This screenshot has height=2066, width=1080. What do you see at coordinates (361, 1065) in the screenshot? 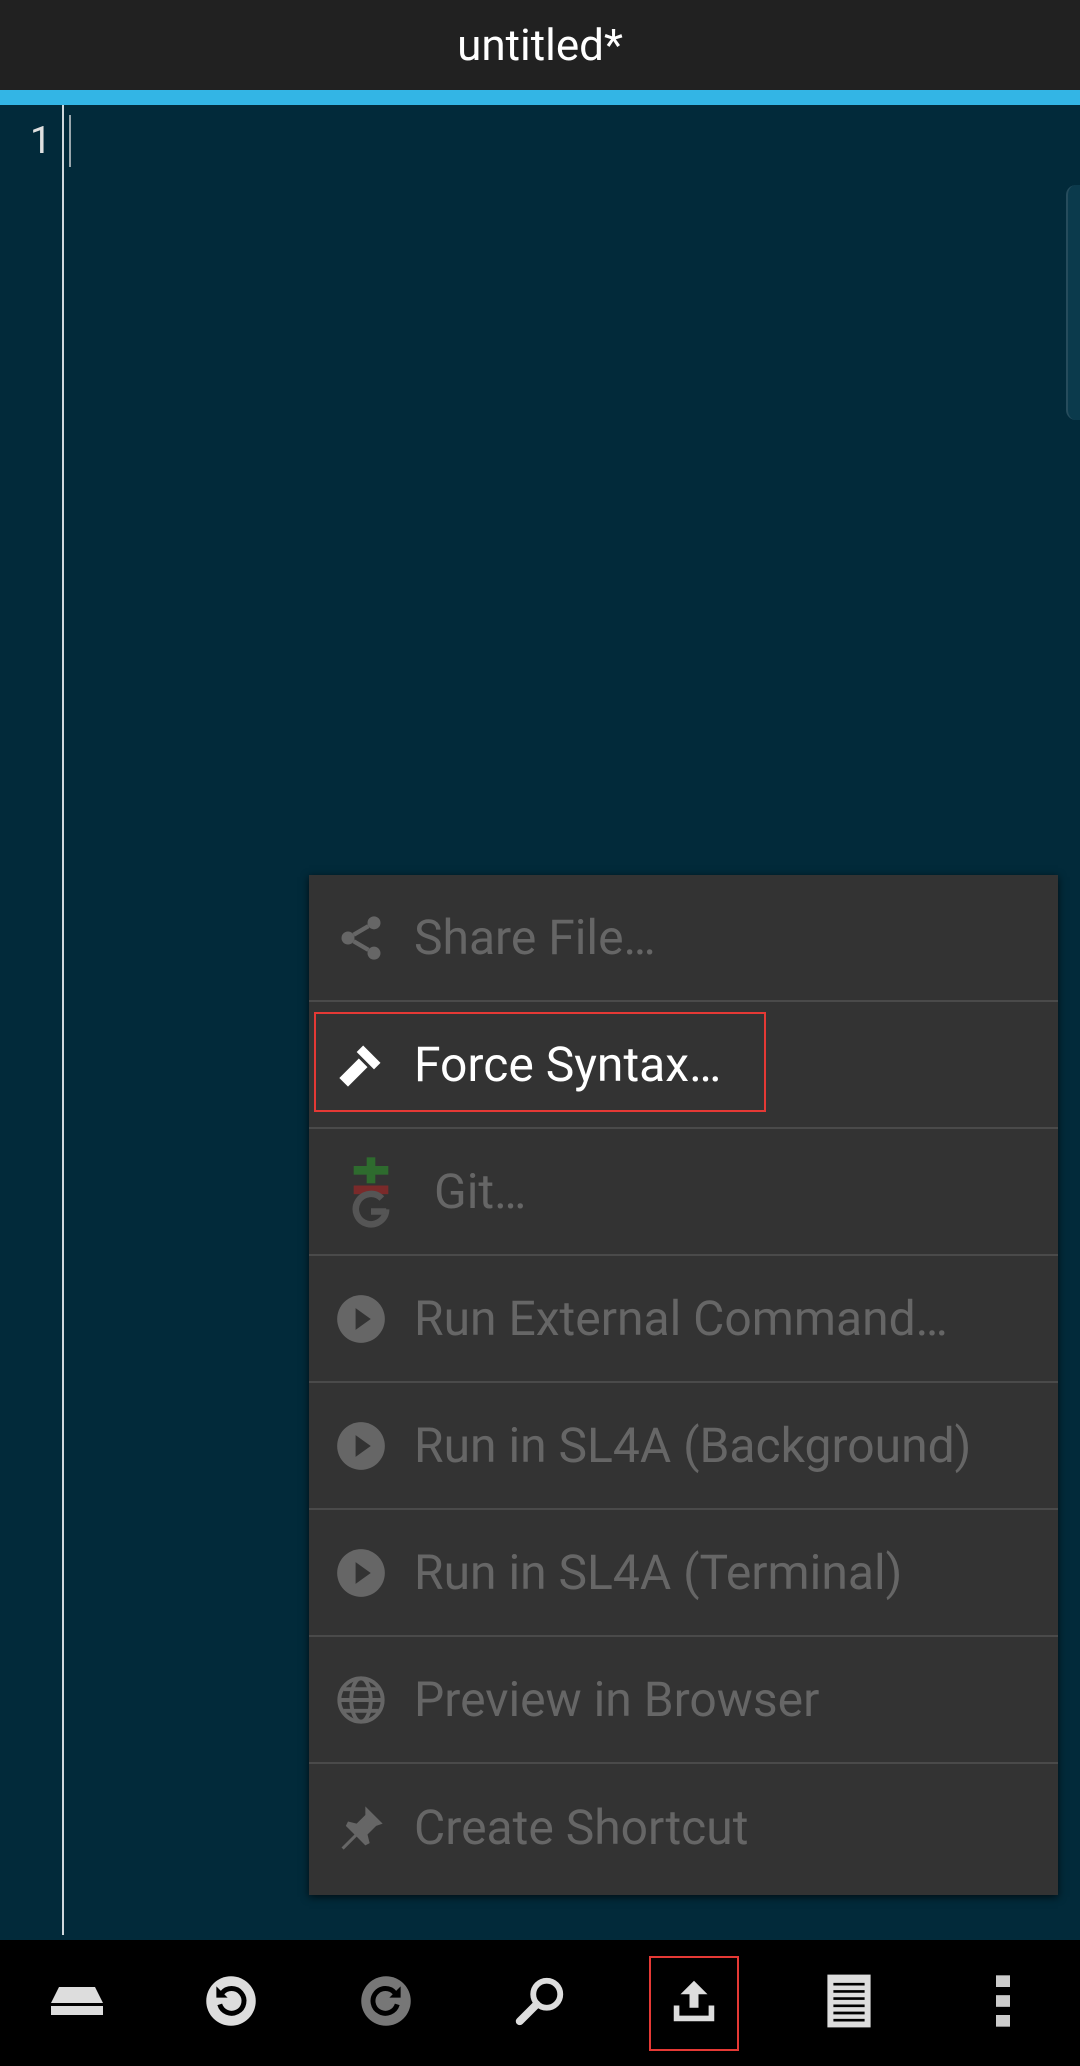
I see `hammer-icon` at bounding box center [361, 1065].